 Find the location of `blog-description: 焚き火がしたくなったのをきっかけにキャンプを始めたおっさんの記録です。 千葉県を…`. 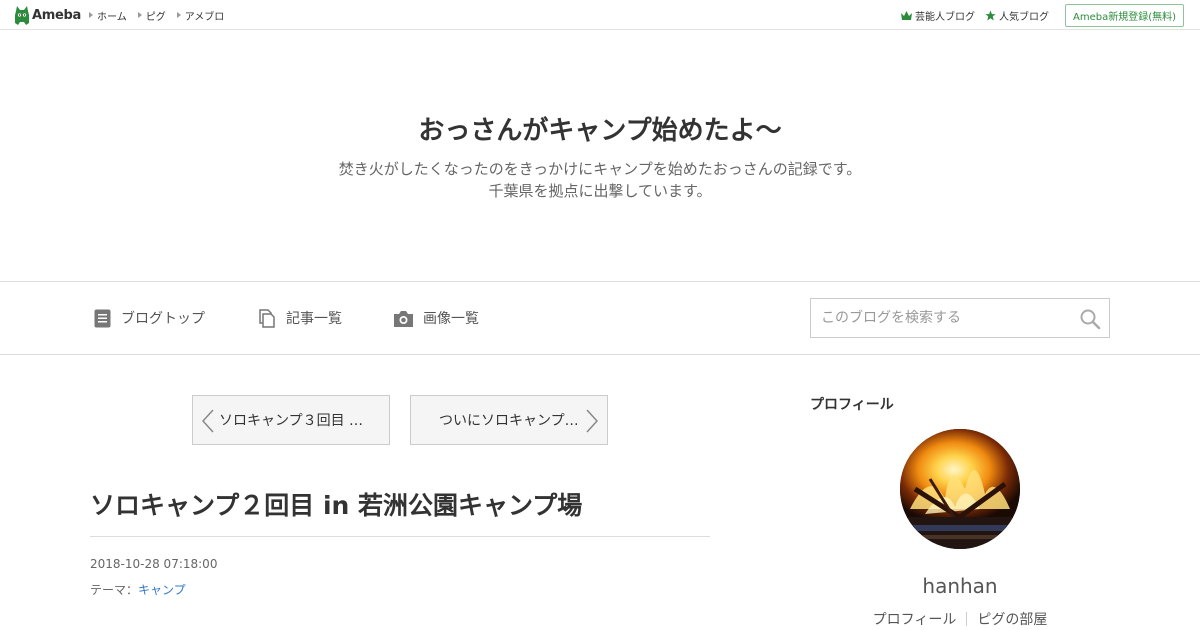

blog-description: 焚き火がしたくなったのをきっかけにキャンプを始めたおっさんの記録です。 千葉県を… is located at coordinates (600, 180).